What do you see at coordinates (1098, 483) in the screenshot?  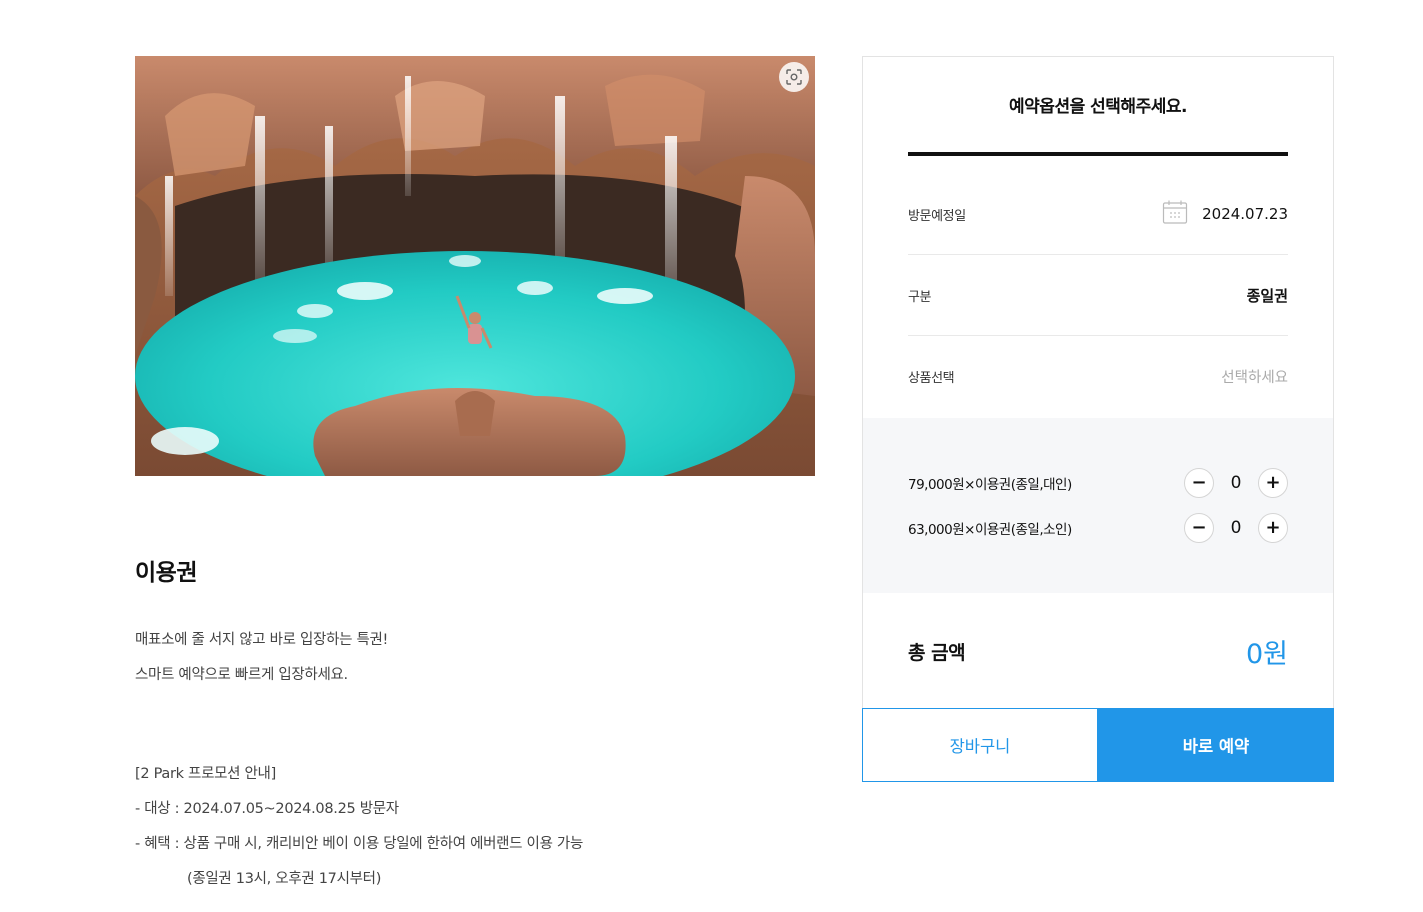 I see `option-row-adult: 79,000원×이용권(종일,대인) − 0 +` at bounding box center [1098, 483].